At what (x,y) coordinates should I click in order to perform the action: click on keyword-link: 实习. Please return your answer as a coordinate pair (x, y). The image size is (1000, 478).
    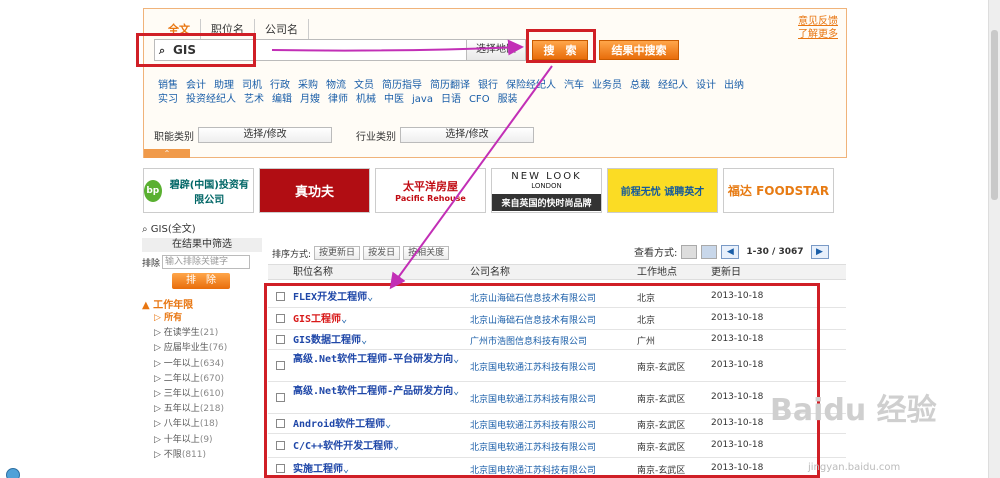
    Looking at the image, I should click on (168, 99).